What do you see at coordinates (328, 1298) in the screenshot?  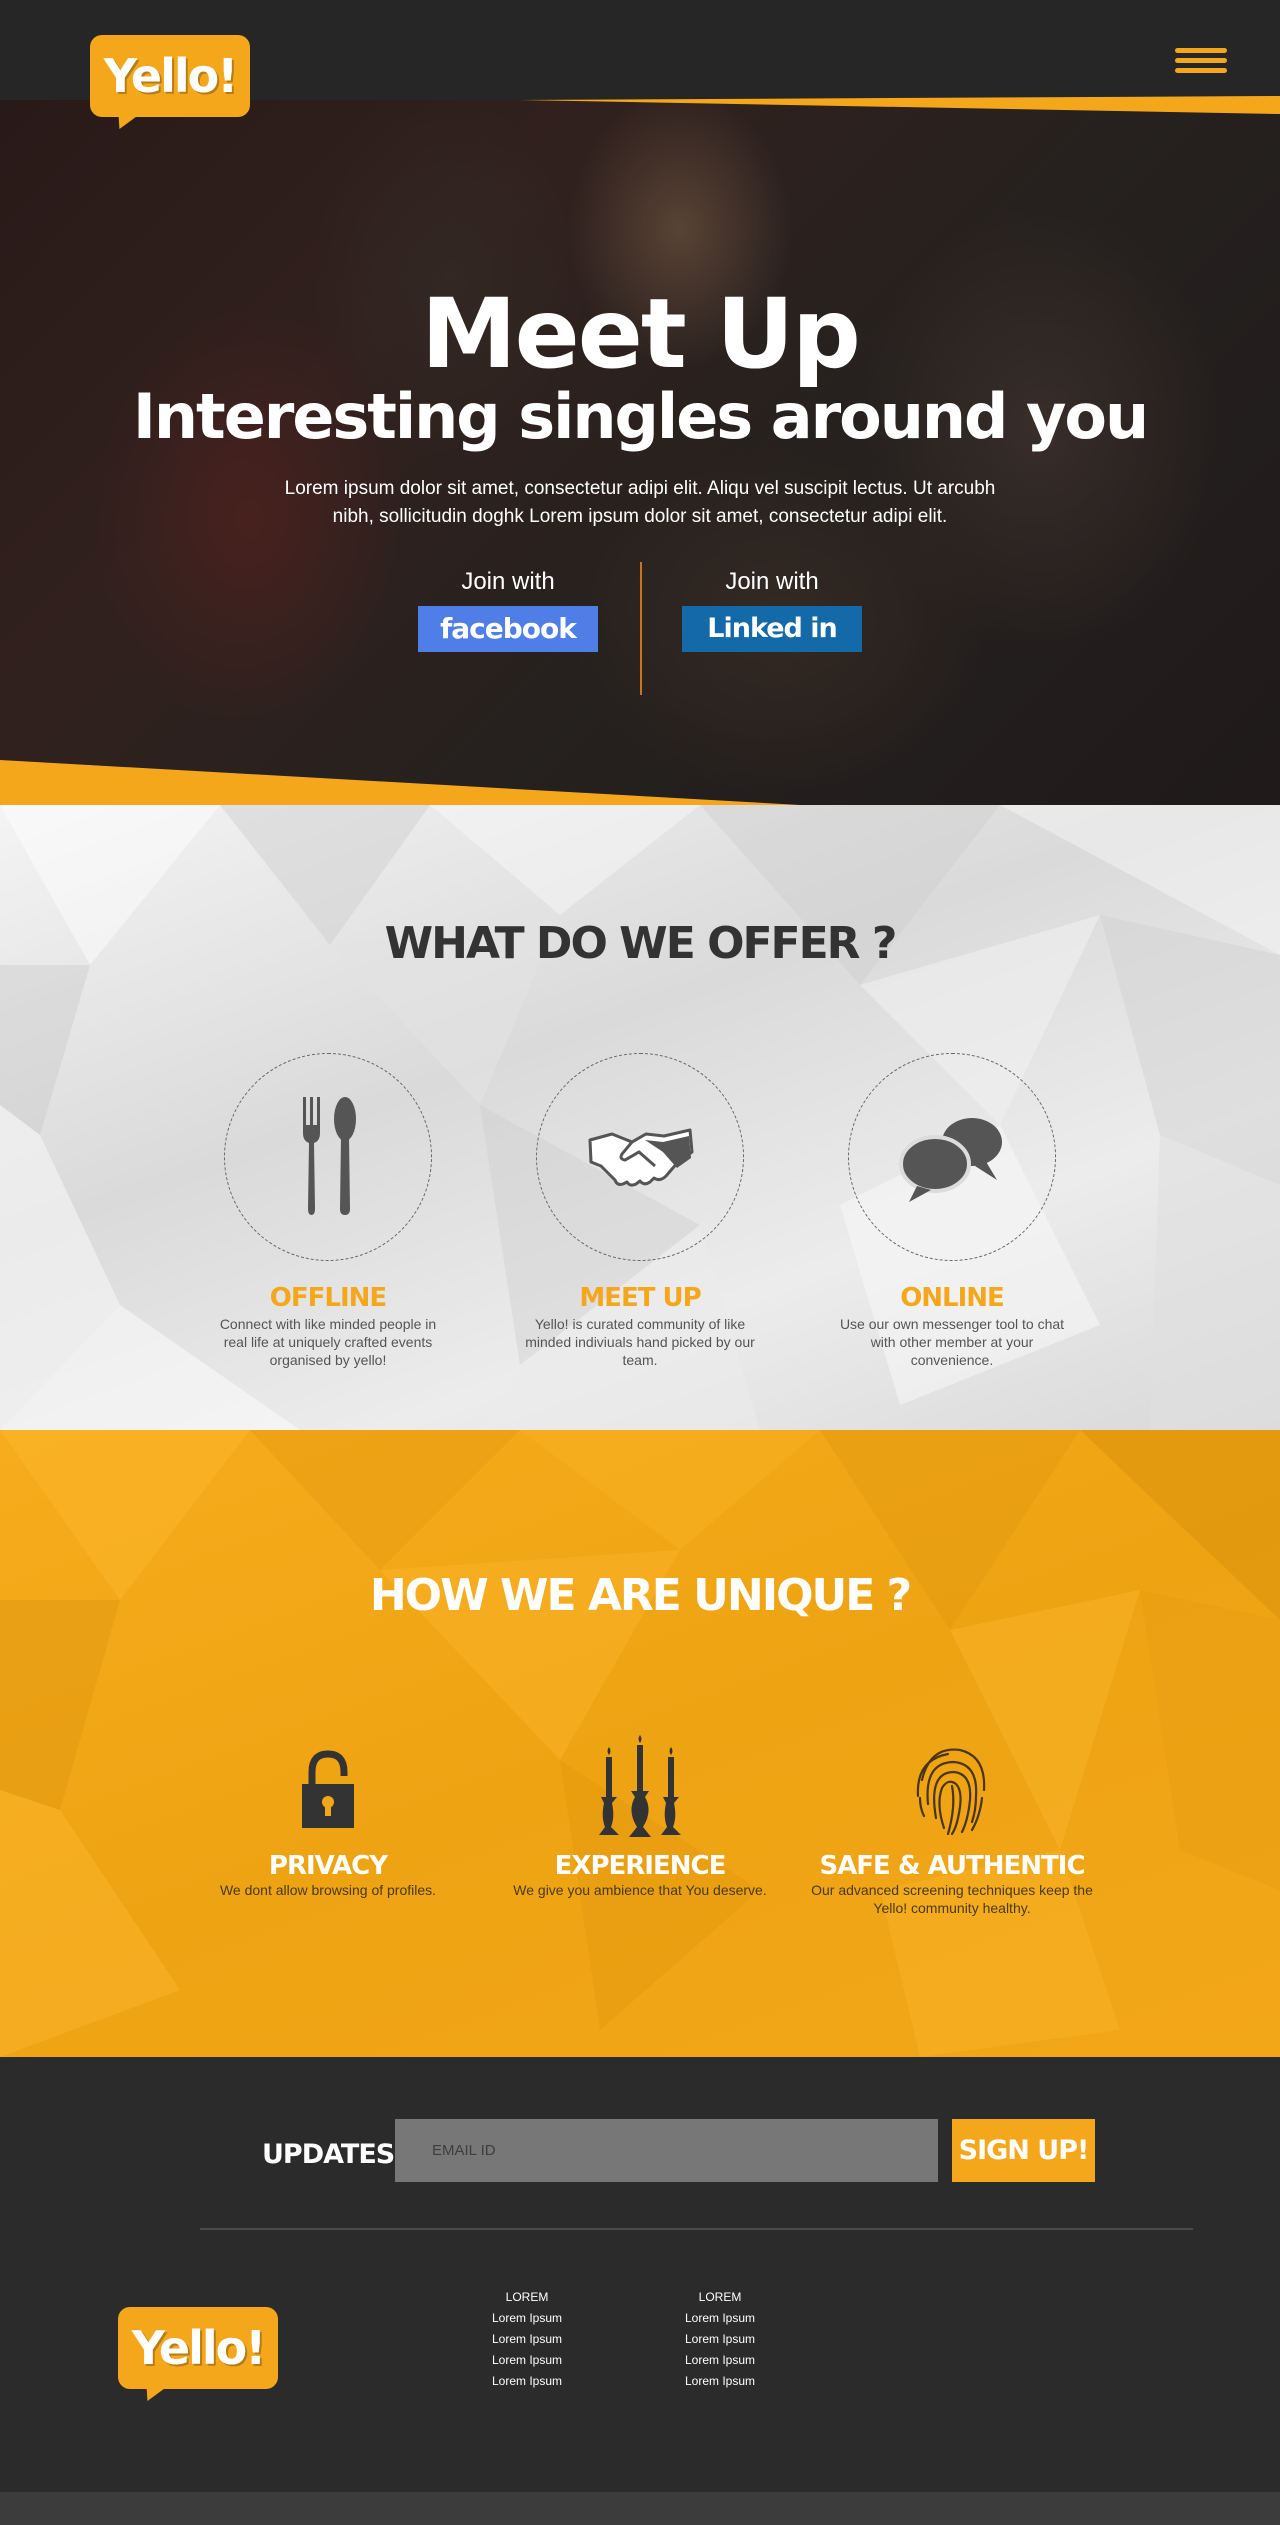 I see `offer-name: OFFLINE` at bounding box center [328, 1298].